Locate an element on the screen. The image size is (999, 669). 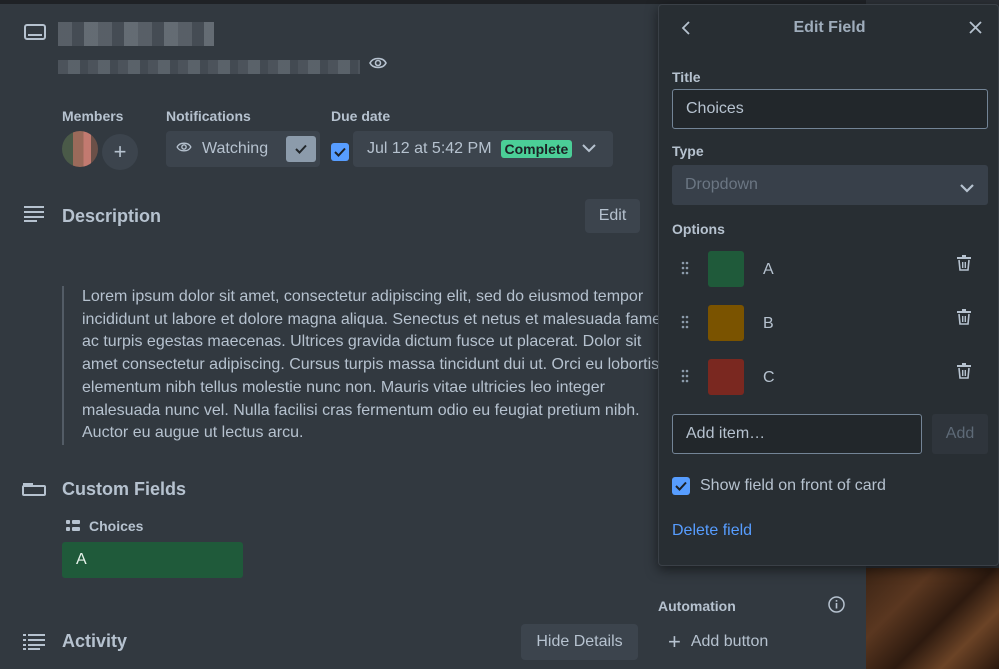
option-row: C is located at coordinates (830, 377).